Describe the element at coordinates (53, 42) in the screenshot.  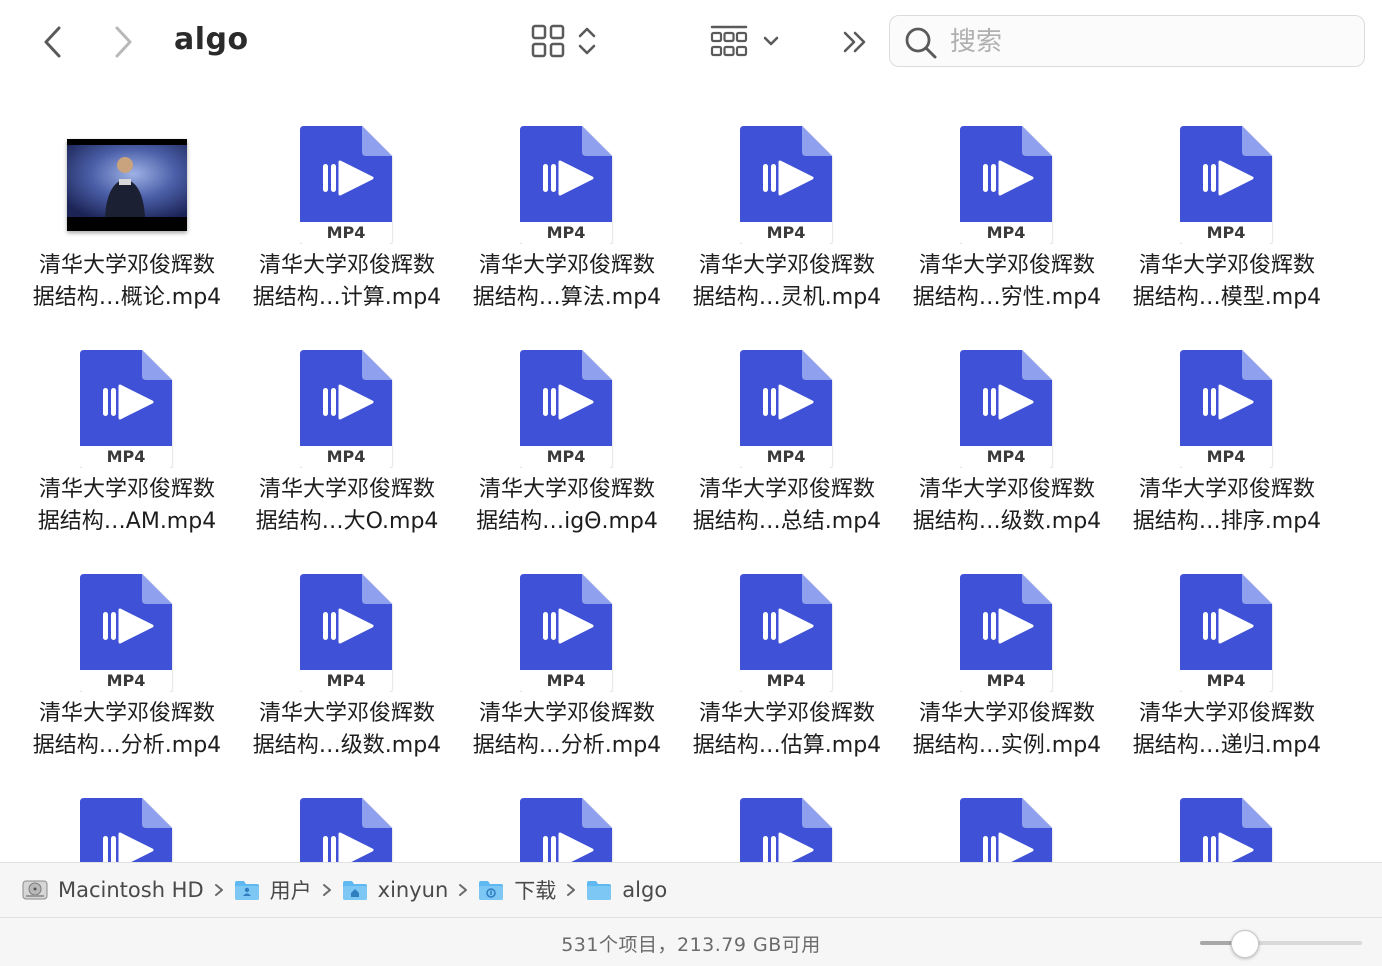
I see `back-button` at that location.